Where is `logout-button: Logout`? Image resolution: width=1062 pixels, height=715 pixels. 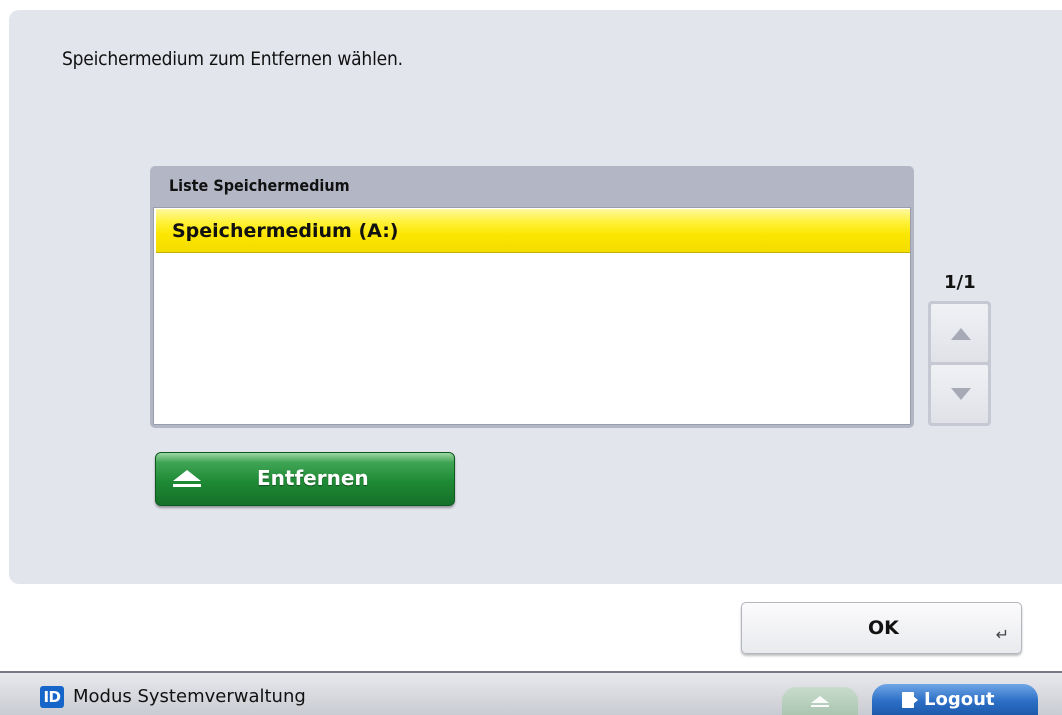 logout-button: Logout is located at coordinates (955, 699).